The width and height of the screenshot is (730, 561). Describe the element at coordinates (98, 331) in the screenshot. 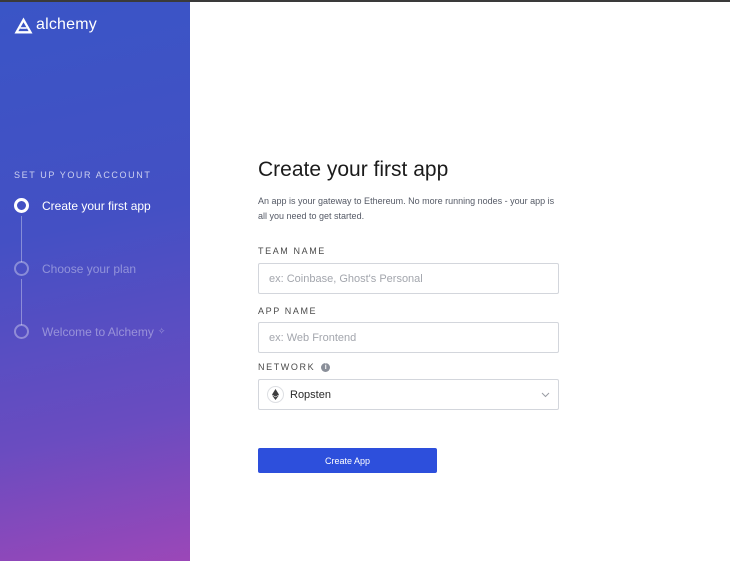

I see `step-label: Welcome to Alchemy` at that location.